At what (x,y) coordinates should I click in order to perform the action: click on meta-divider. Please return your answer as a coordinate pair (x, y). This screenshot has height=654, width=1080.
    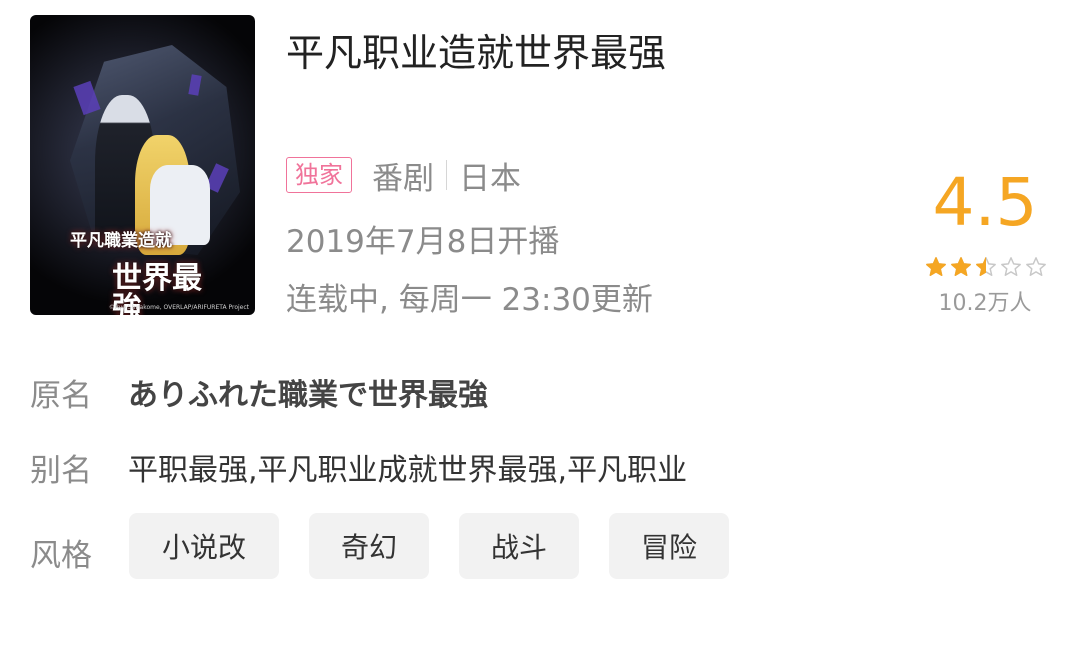
    Looking at the image, I should click on (446, 175).